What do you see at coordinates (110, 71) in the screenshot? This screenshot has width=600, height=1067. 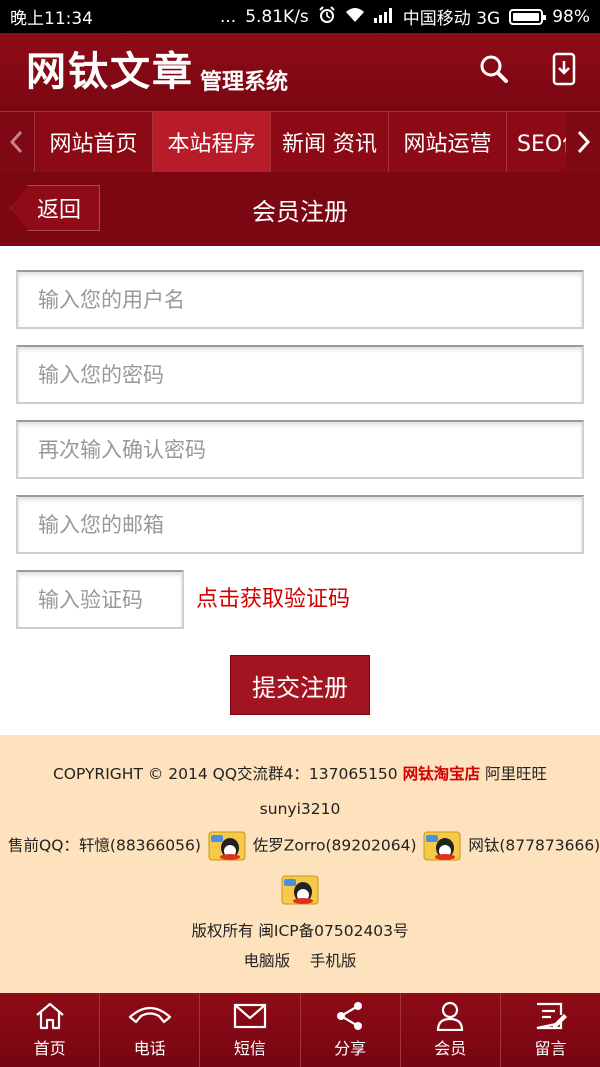 I see `logo-main-text: 网钛文章` at bounding box center [110, 71].